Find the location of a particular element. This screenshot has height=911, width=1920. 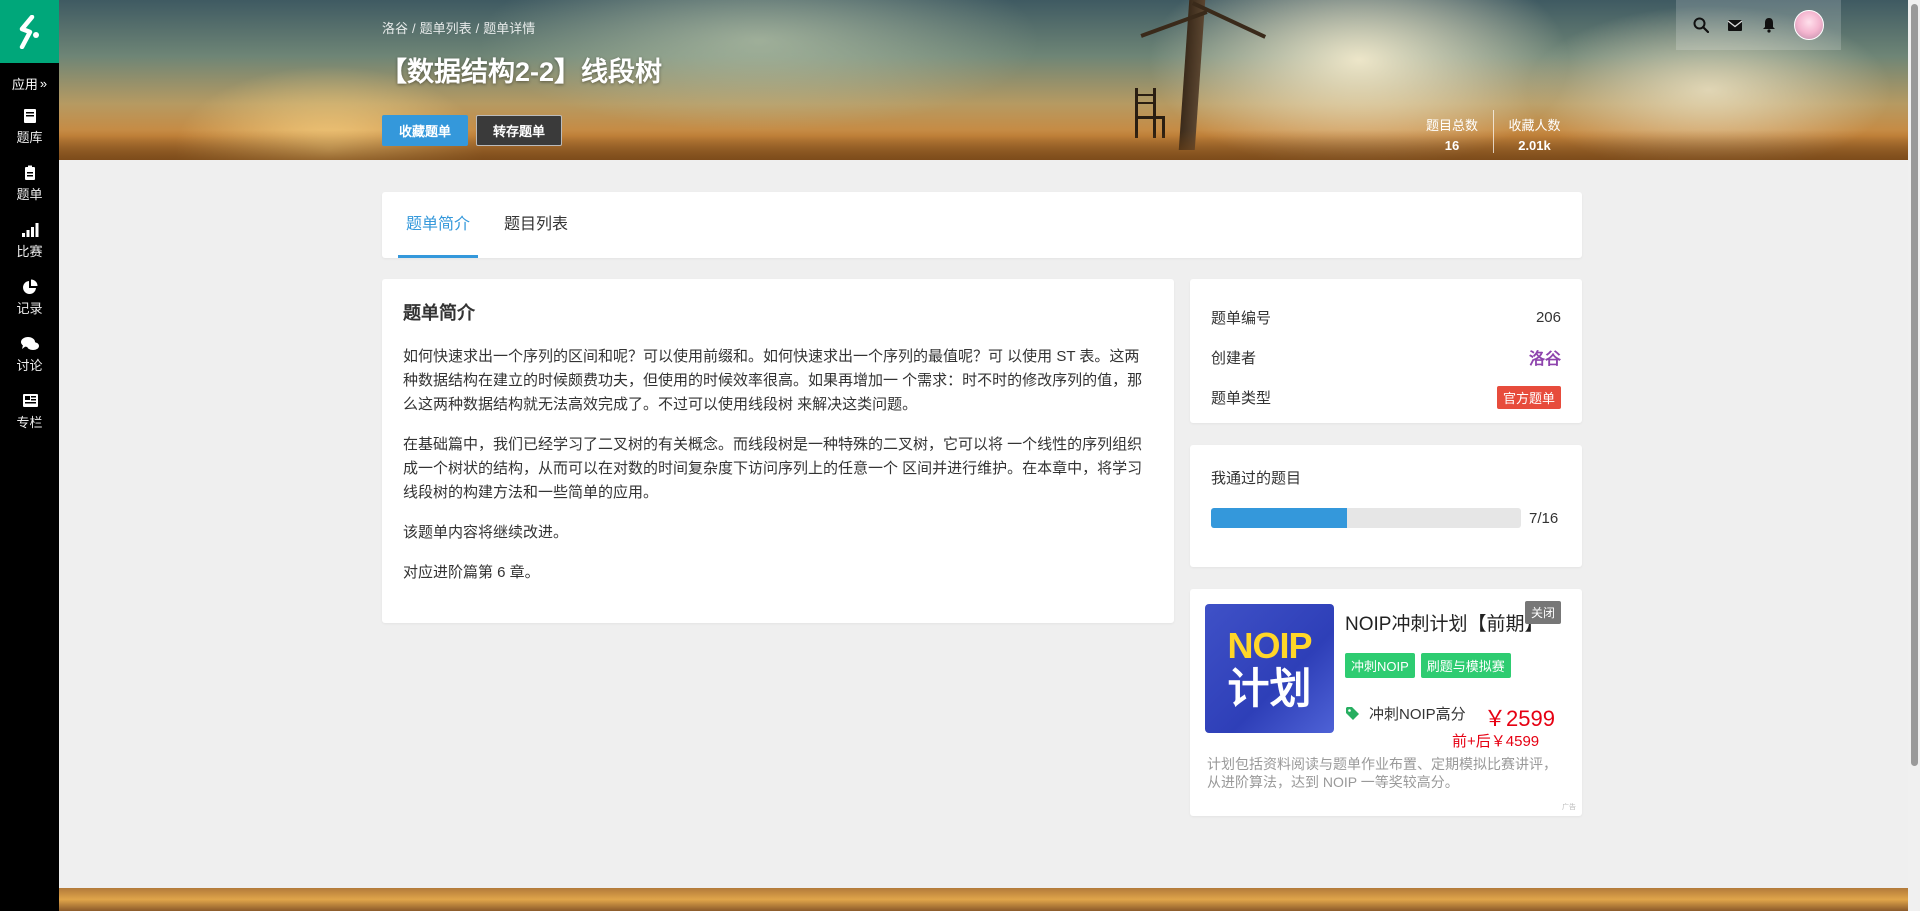

progress-card: 我通过的题目 7/16 is located at coordinates (1386, 506).